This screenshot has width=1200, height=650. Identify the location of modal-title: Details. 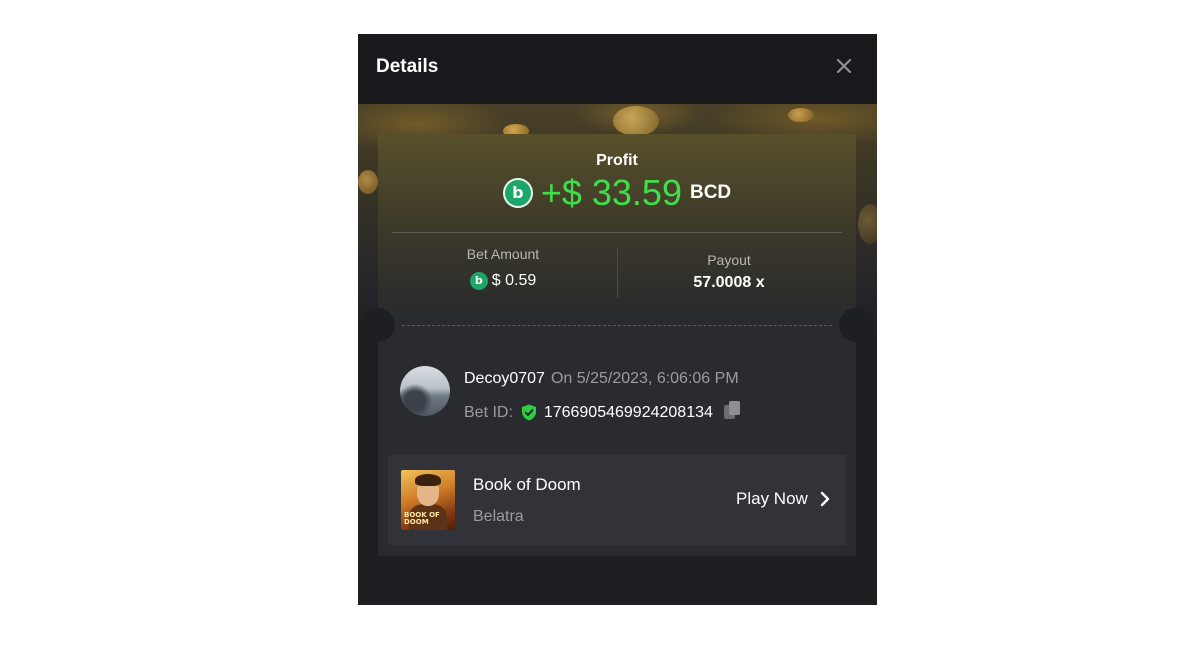
(407, 66).